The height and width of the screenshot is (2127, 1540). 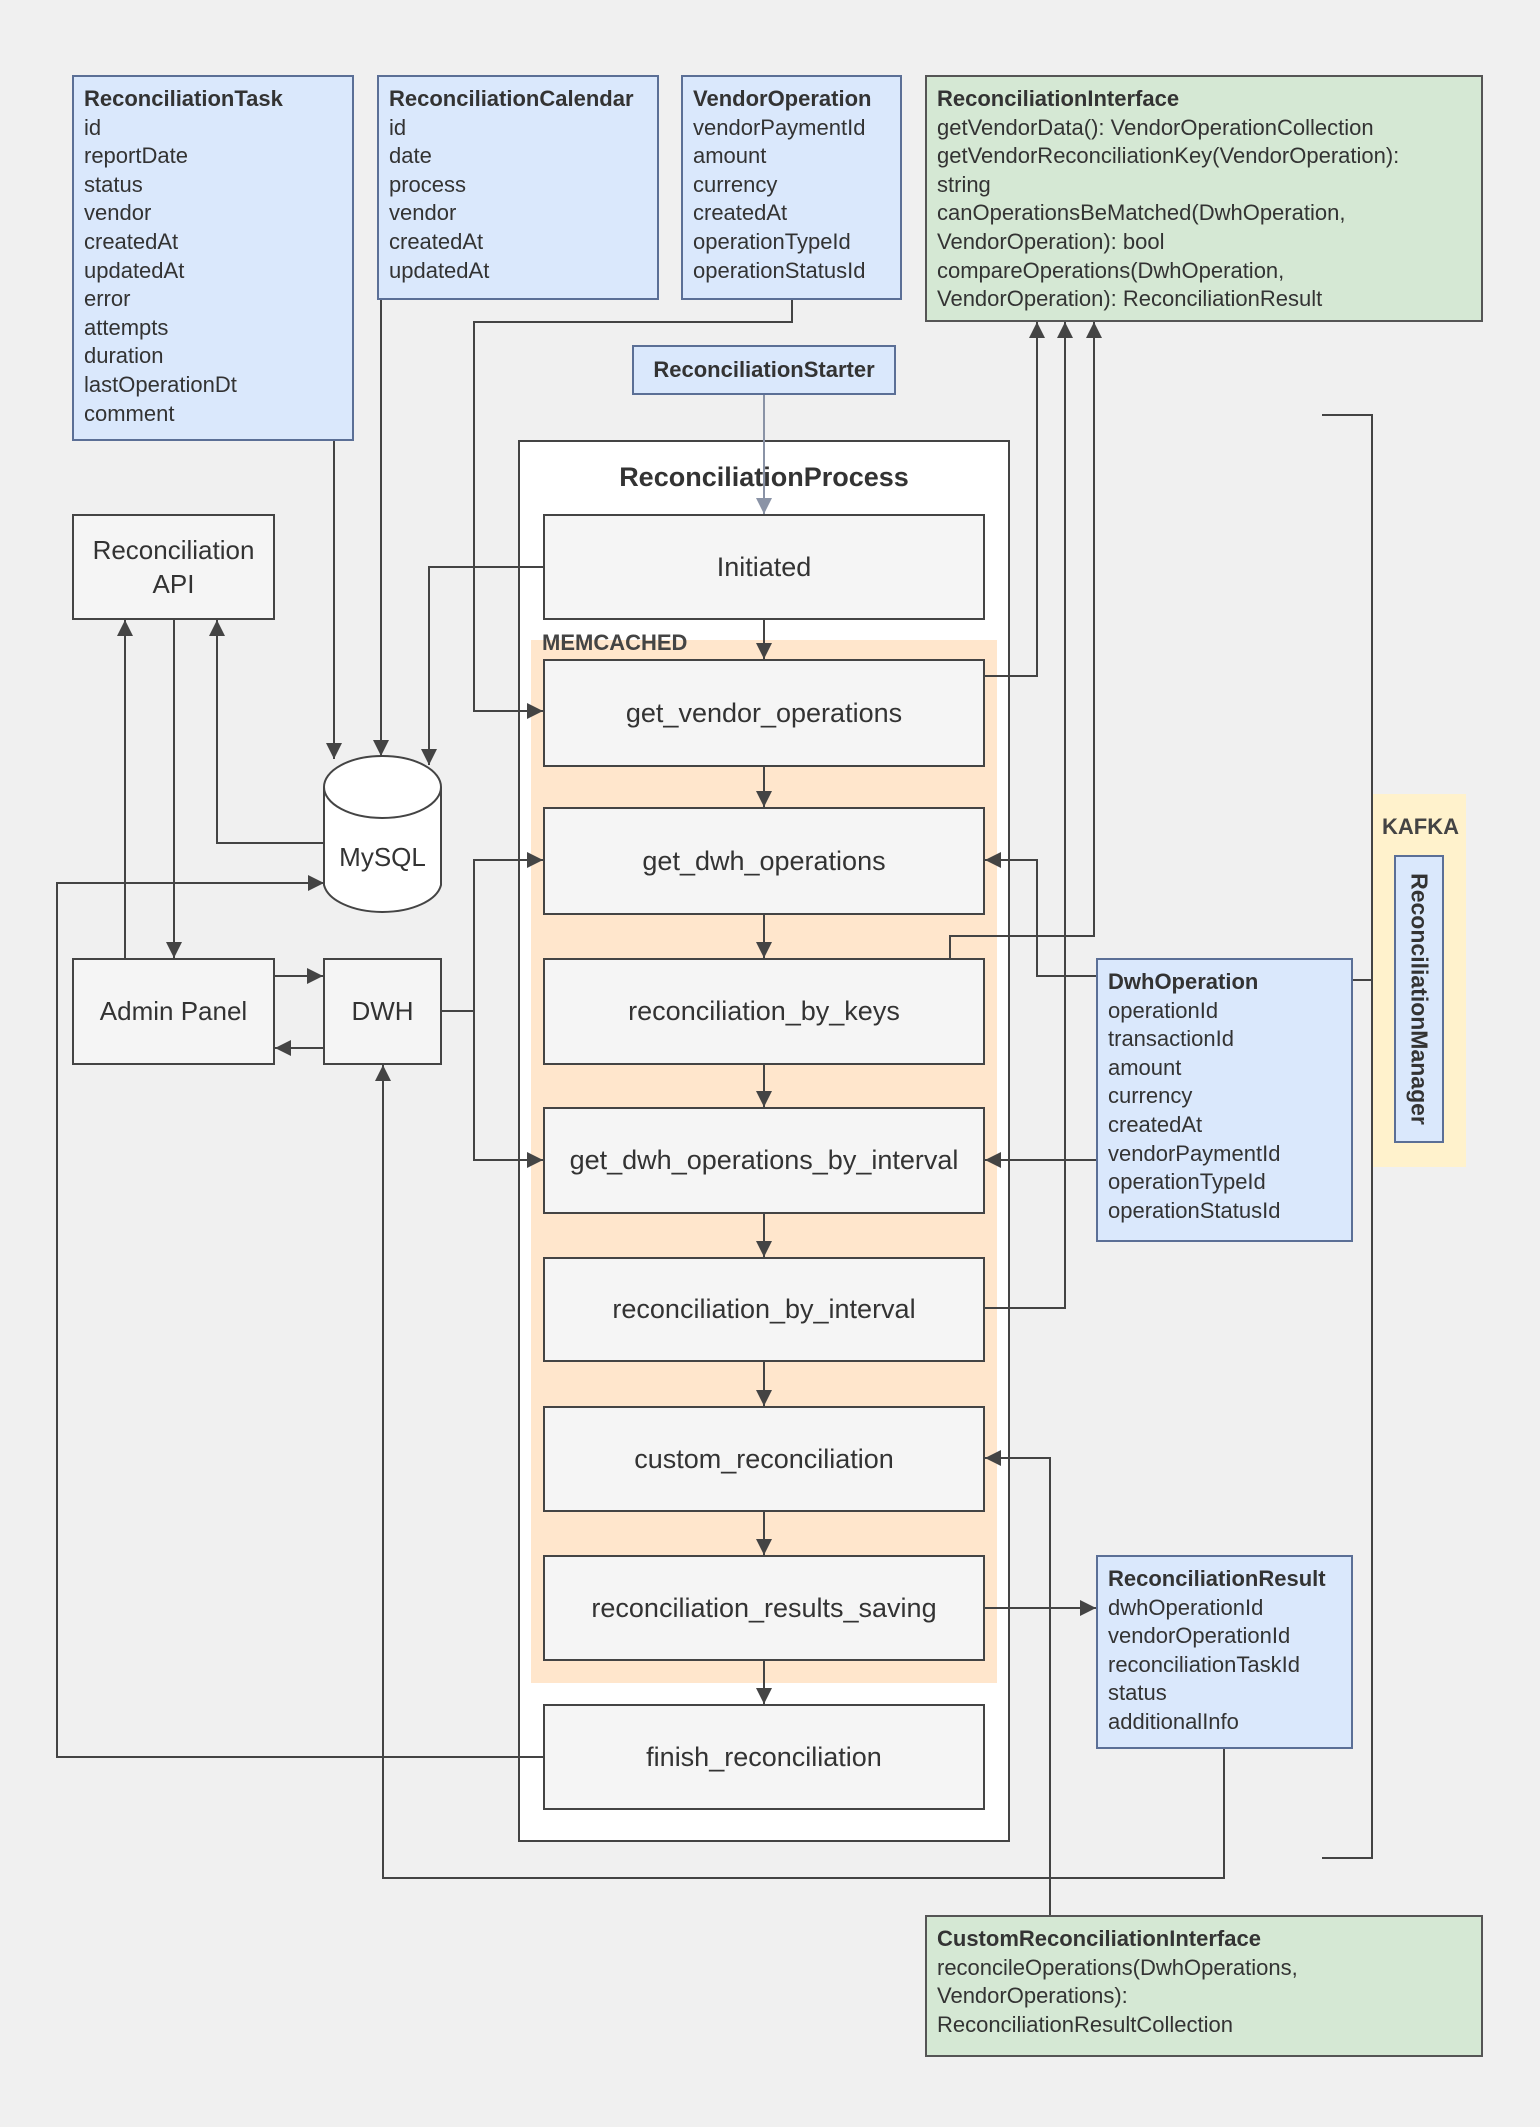 What do you see at coordinates (492, 932) in the screenshot?
I see `edge-dwh-getdwh` at bounding box center [492, 932].